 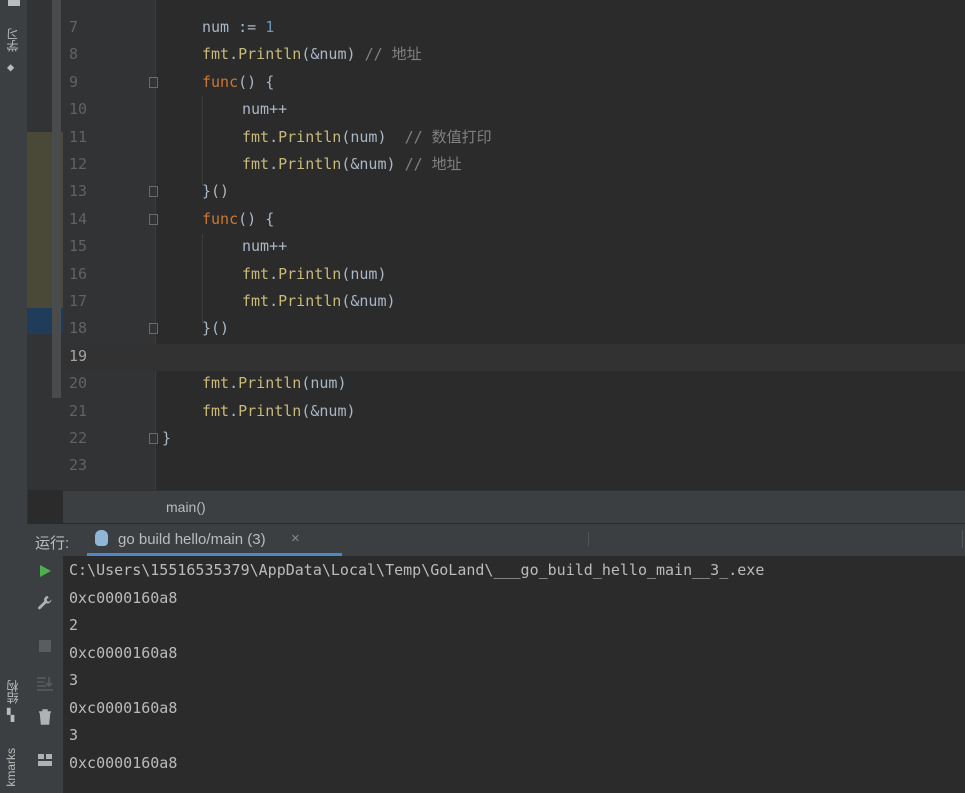 I want to click on line-number: 22, so click(x=84, y=438).